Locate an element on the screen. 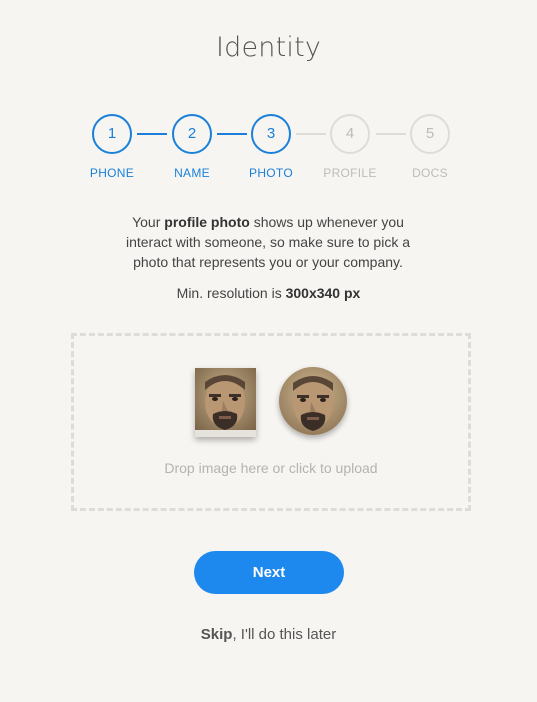 The height and width of the screenshot is (702, 537). step-number: 3 is located at coordinates (271, 134).